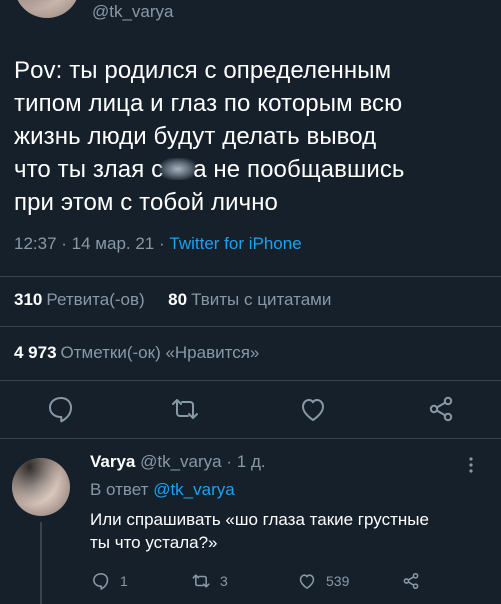  I want to click on tweet-meta: 12:37 · 14 мар. 21 · Twitter for iPhone, so click(158, 244).